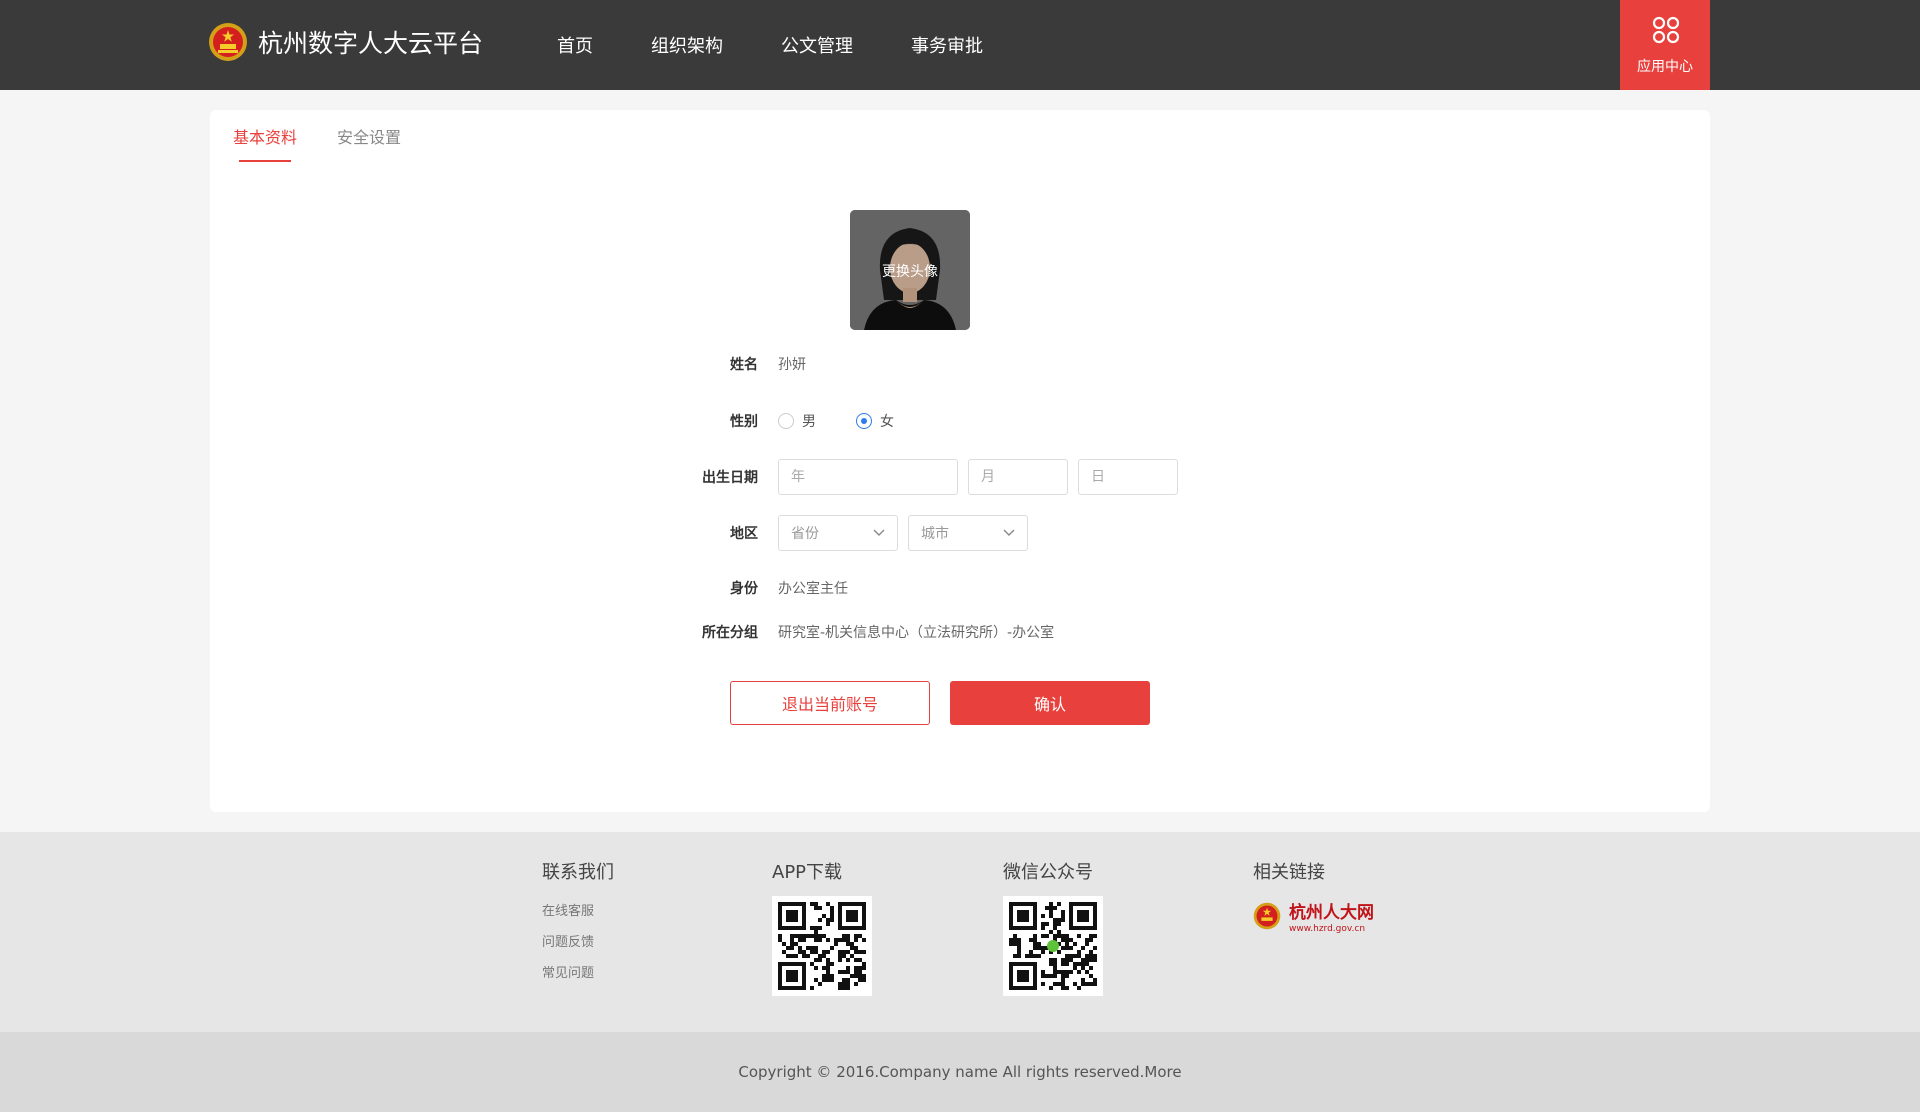  What do you see at coordinates (875, 421) in the screenshot?
I see `gender-female-radio: 女` at bounding box center [875, 421].